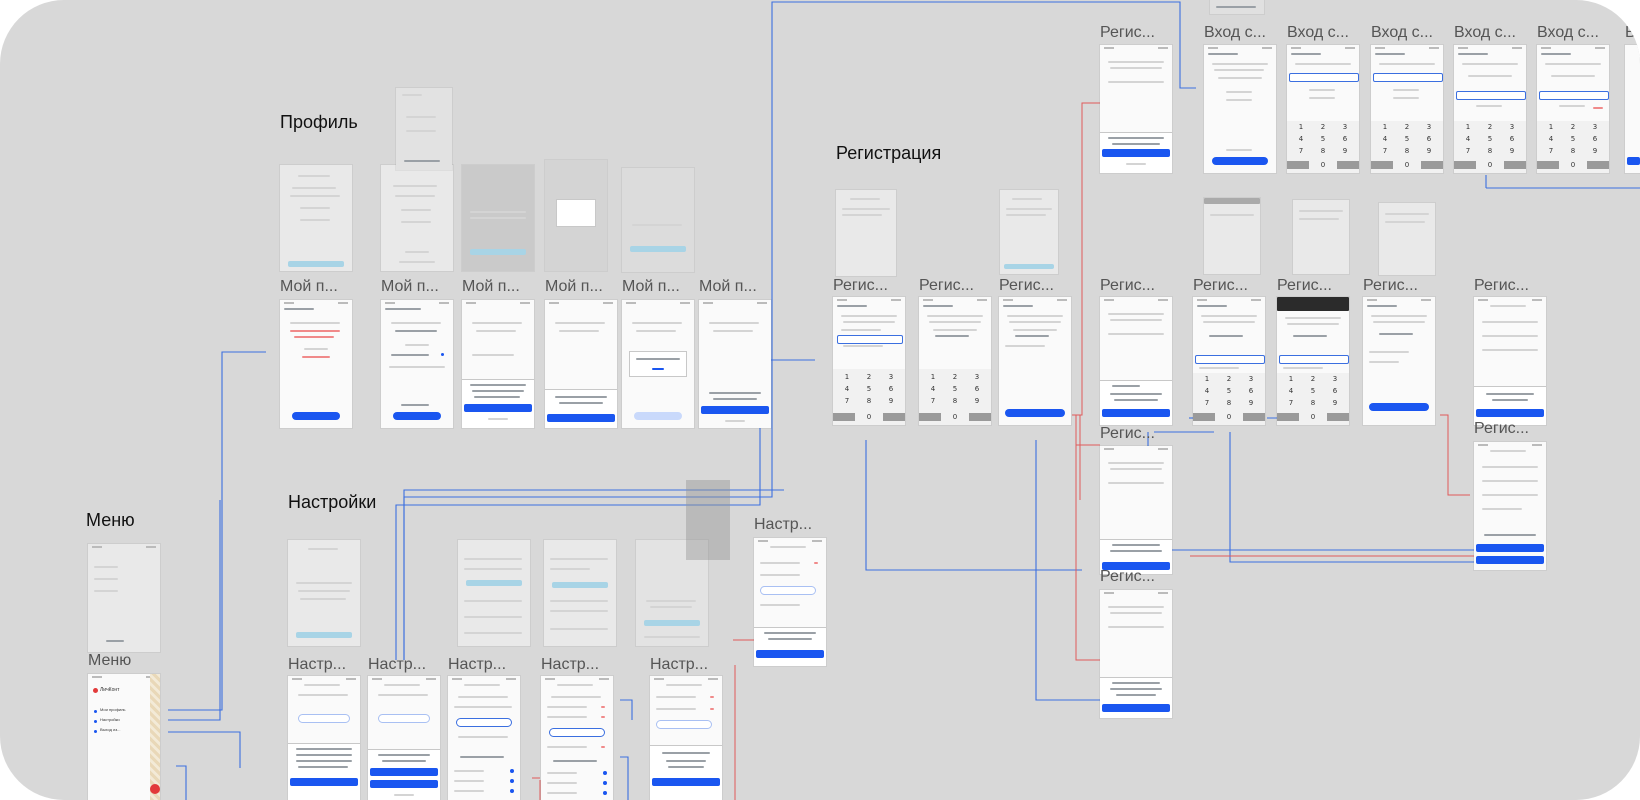 The width and height of the screenshot is (1640, 800). Describe the element at coordinates (1573, 109) in the screenshot. I see `login-screen-5: 1 2 3 4 5 6 7 8 9 0` at that location.